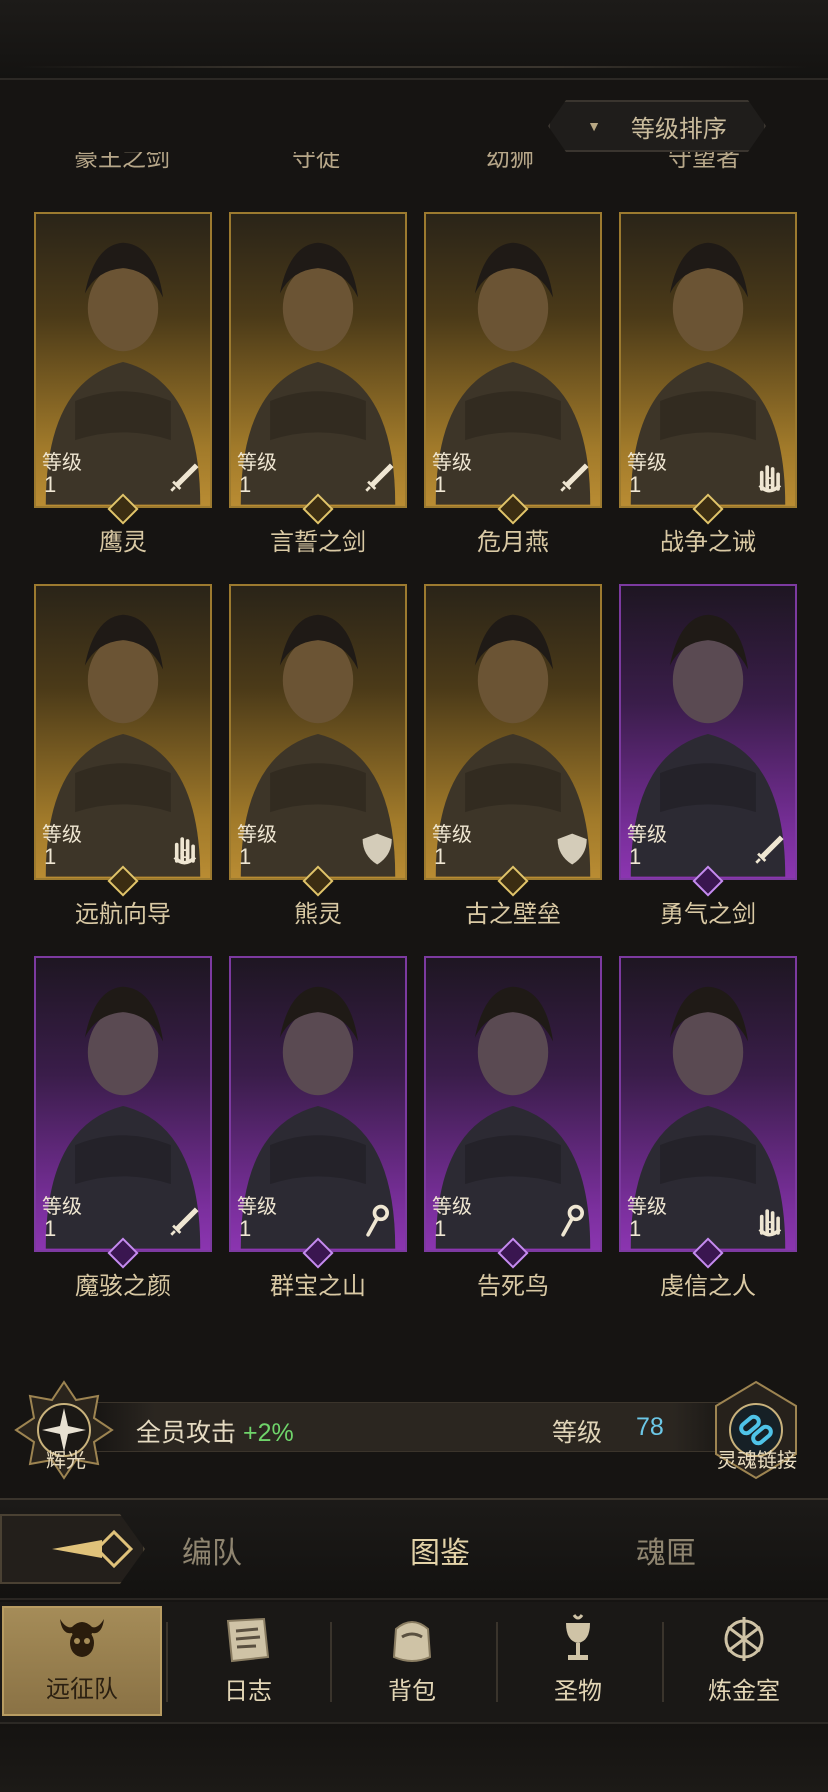 This screenshot has height=1792, width=828. What do you see at coordinates (414, 40) in the screenshot?
I see `top-frame` at bounding box center [414, 40].